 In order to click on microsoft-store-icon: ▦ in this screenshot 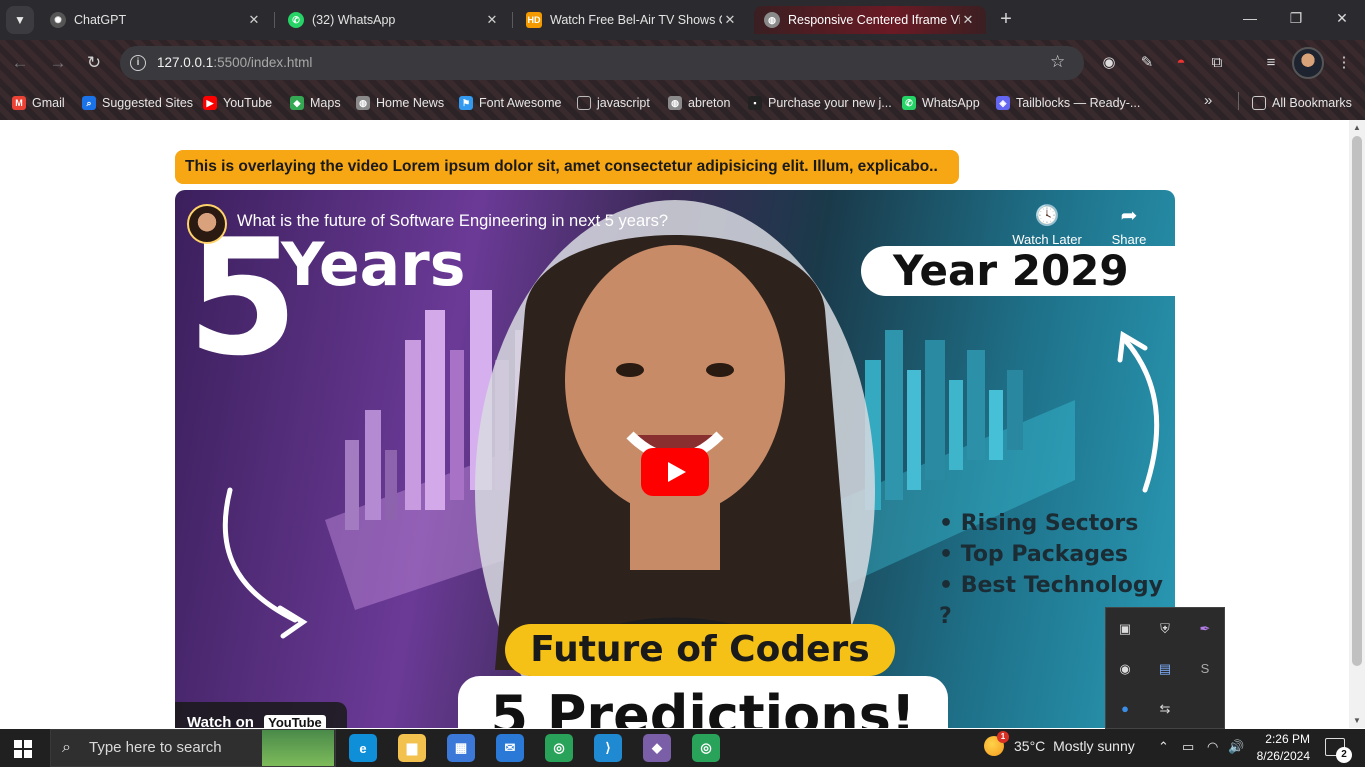, I will do `click(461, 748)`.